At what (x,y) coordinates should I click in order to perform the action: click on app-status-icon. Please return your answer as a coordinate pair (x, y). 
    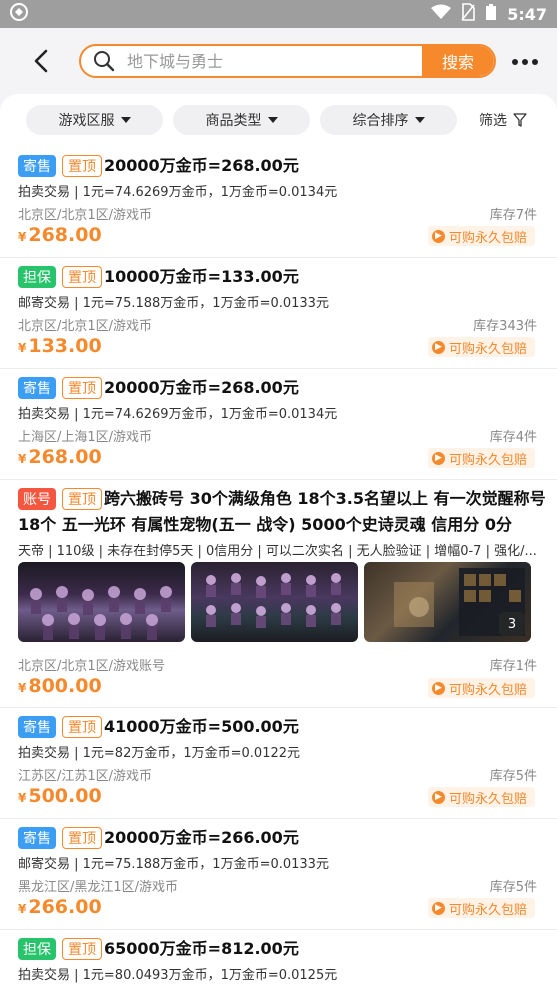
    Looking at the image, I should click on (19, 14).